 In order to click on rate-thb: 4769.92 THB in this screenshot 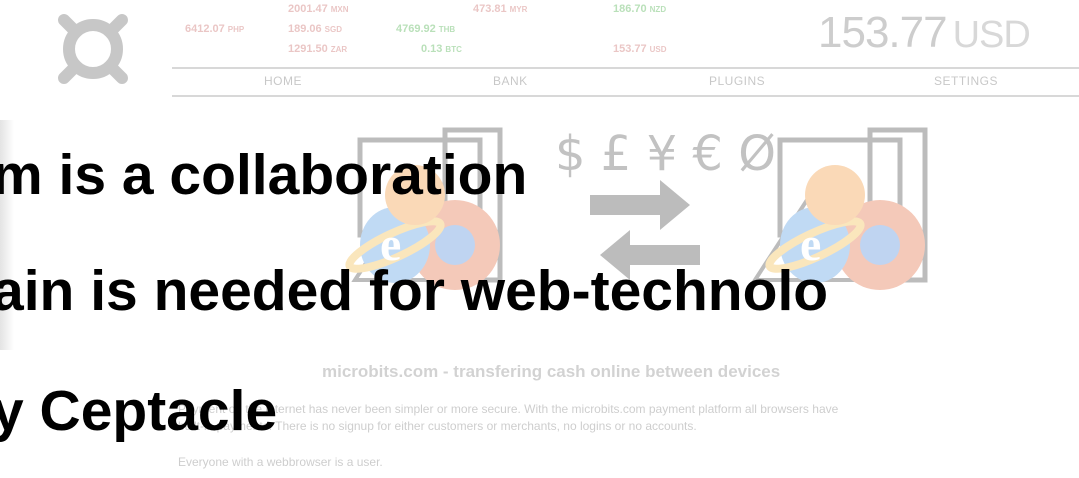, I will do `click(425, 29)`.